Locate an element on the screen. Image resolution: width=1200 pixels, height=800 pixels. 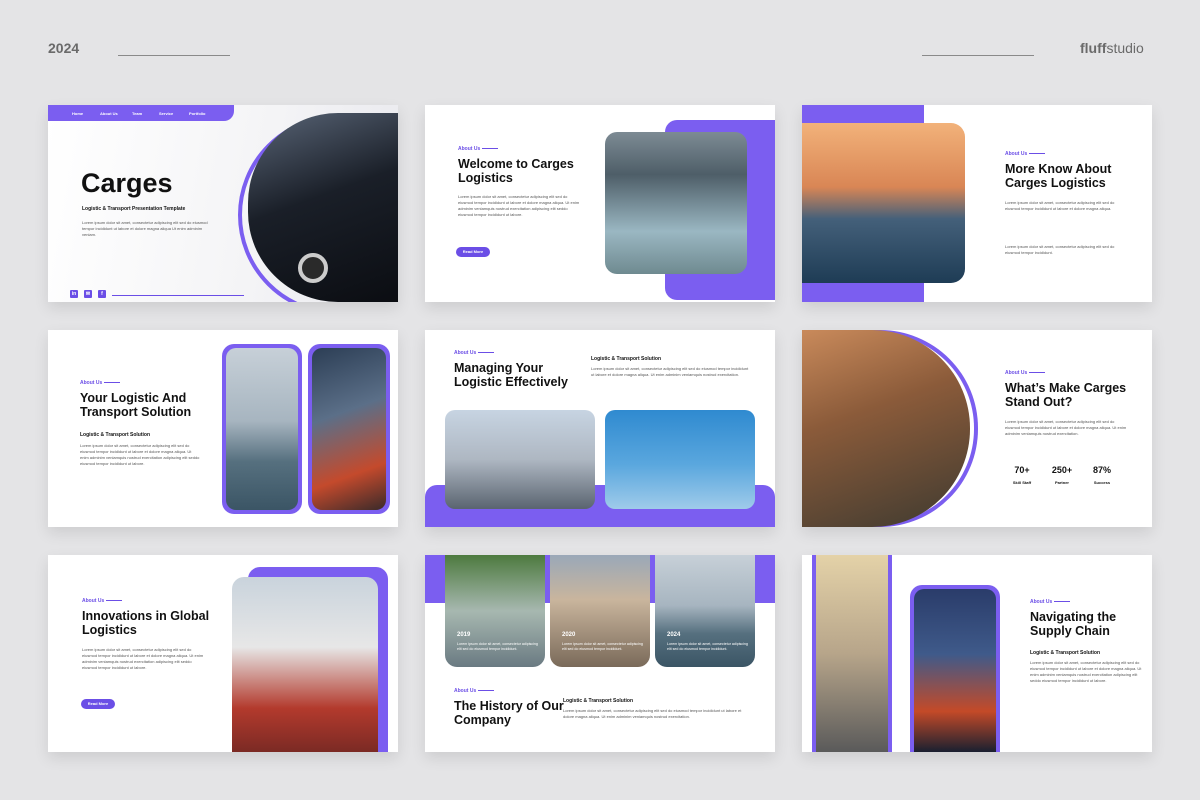
facebook-icon: f is located at coordinates (102, 294).